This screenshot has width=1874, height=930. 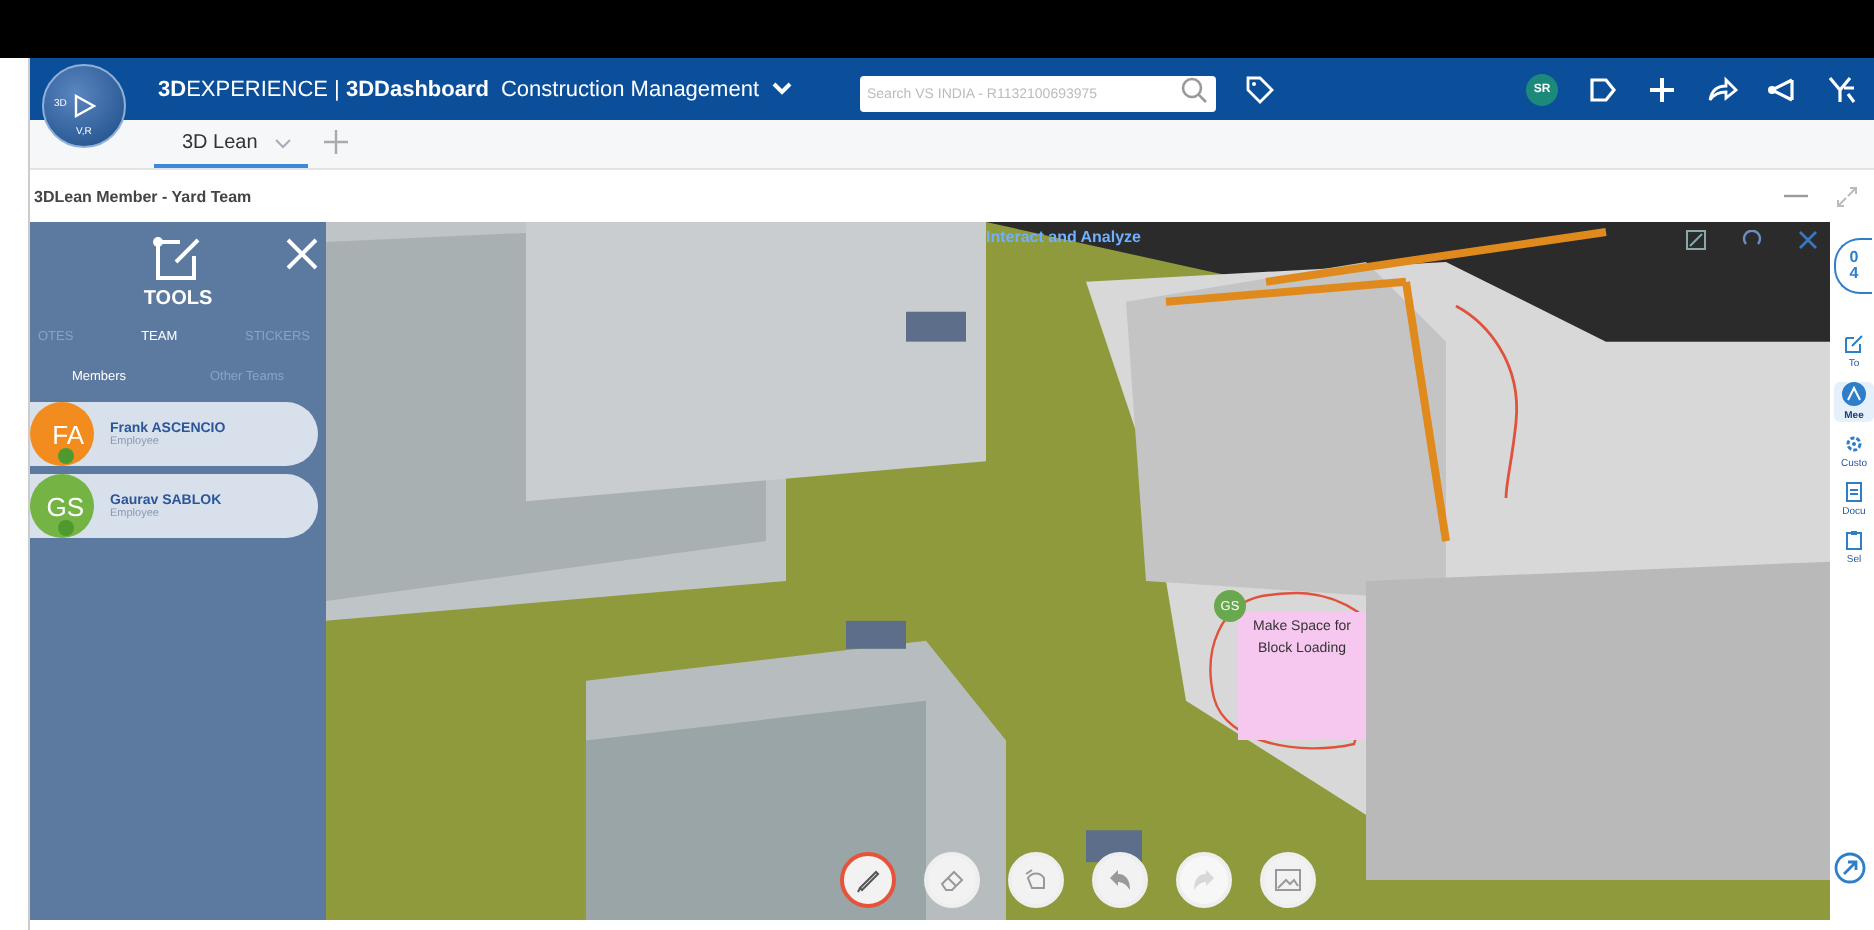 What do you see at coordinates (1204, 880) in the screenshot?
I see `redo-icon` at bounding box center [1204, 880].